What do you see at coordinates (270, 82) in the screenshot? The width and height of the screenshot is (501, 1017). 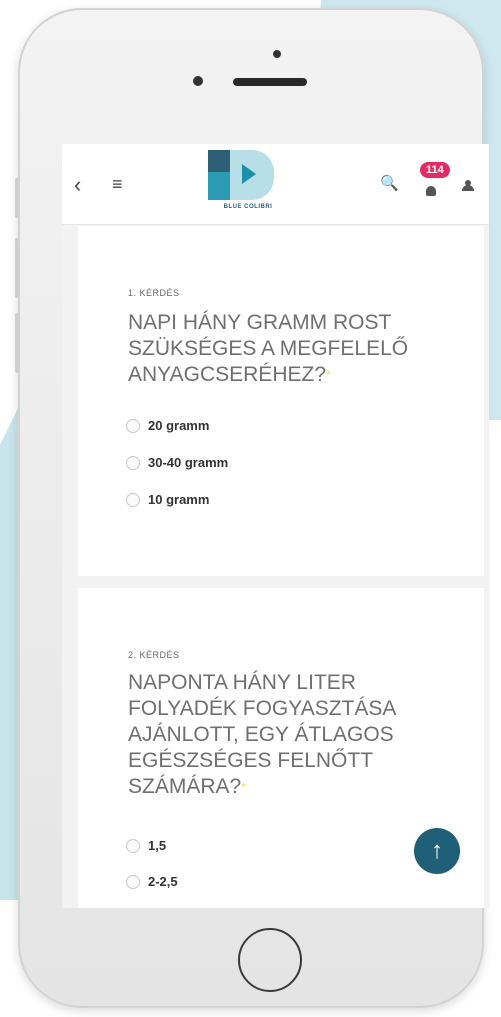 I see `speaker-grille` at bounding box center [270, 82].